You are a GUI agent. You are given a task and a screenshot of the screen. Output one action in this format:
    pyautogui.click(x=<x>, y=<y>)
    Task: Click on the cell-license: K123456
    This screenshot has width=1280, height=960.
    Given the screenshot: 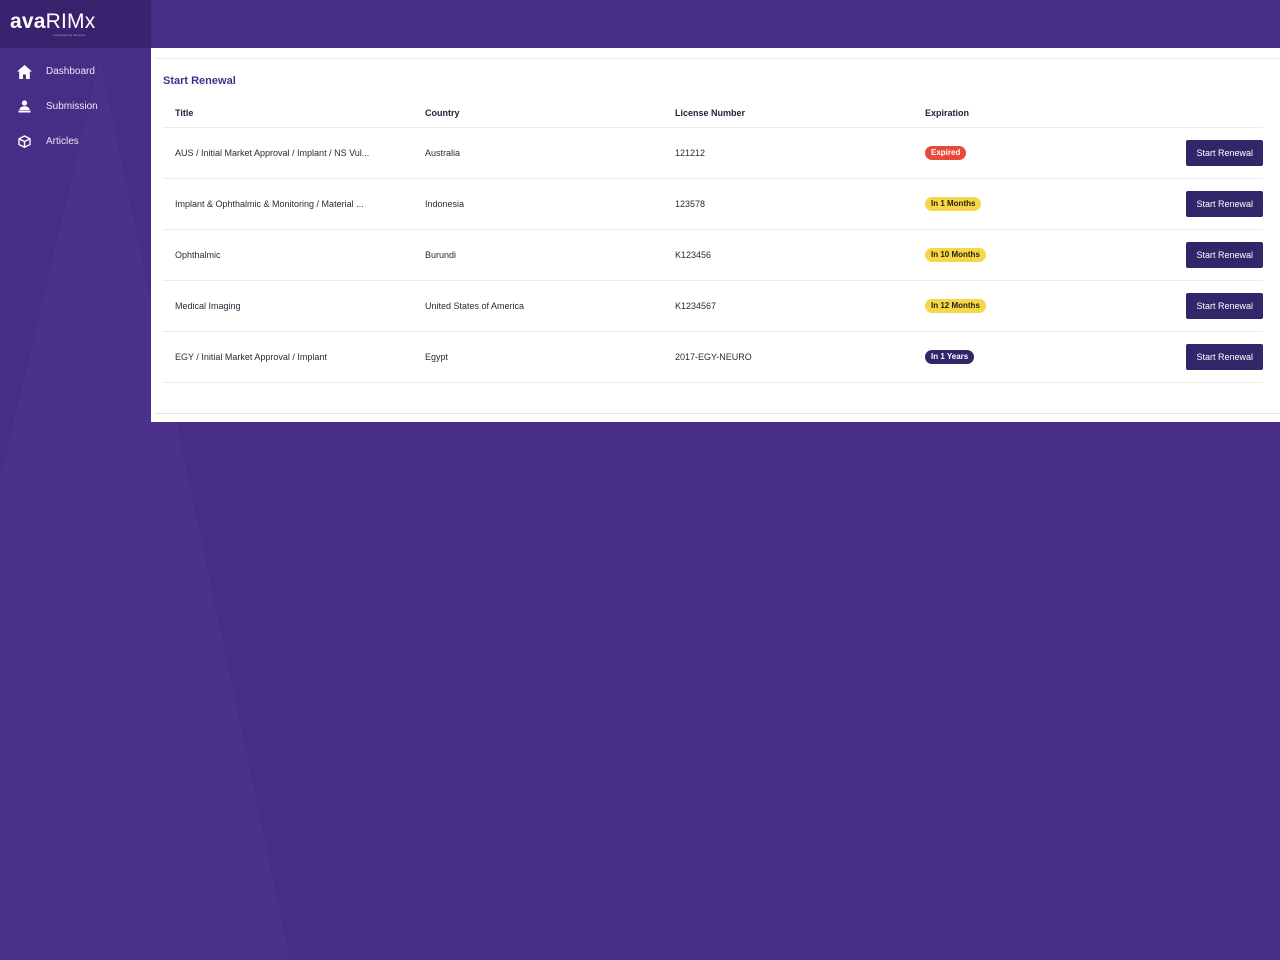 What is the action you would take?
    pyautogui.click(x=788, y=255)
    